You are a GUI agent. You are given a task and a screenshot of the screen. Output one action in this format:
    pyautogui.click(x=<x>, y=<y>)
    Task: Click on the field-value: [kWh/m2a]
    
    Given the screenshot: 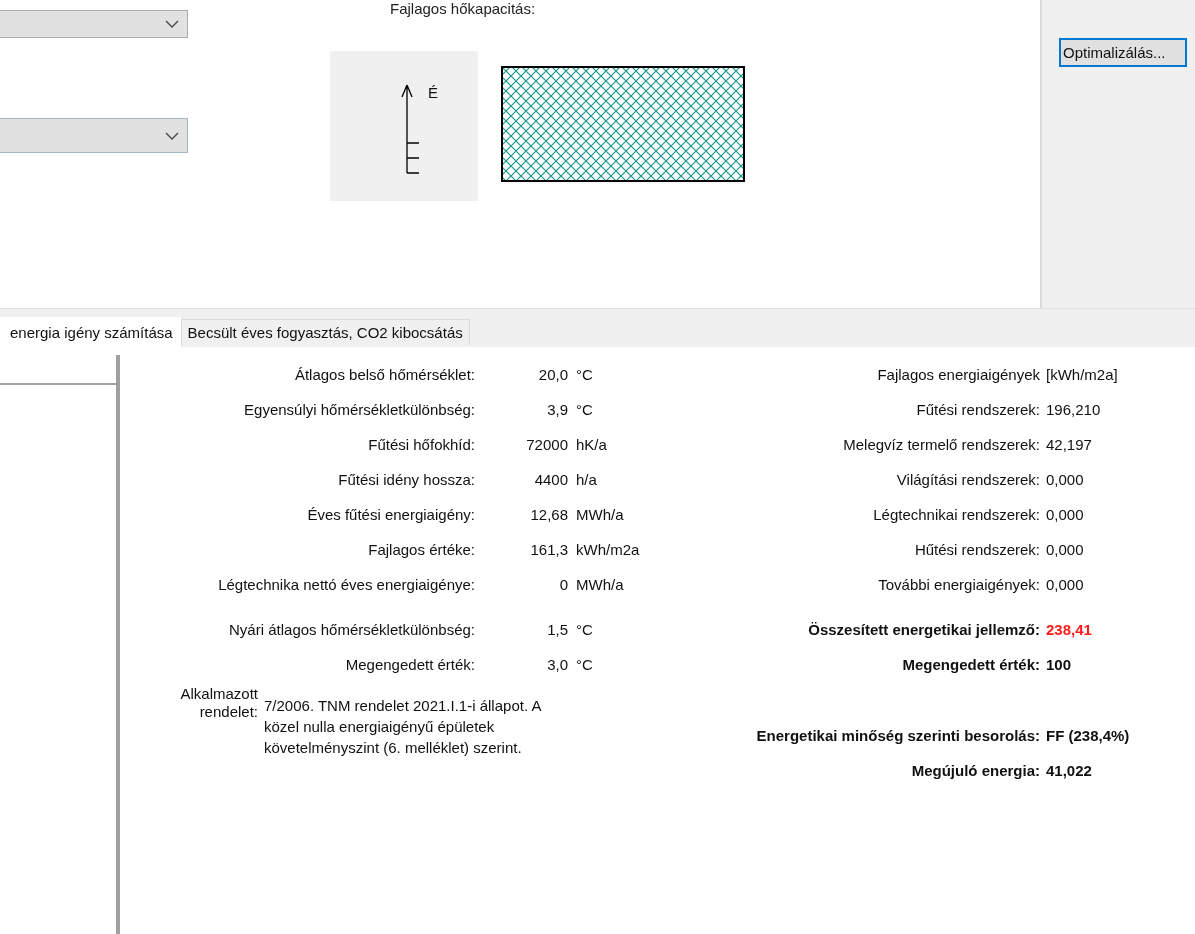 What is the action you would take?
    pyautogui.click(x=1082, y=374)
    